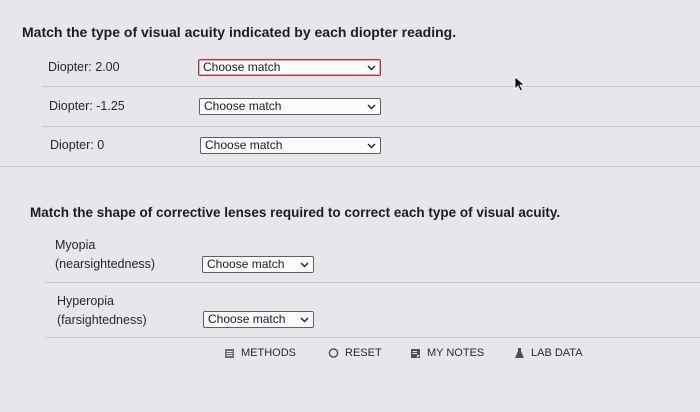 The width and height of the screenshot is (700, 412). I want to click on lab-data-button: LAB DATA, so click(548, 353).